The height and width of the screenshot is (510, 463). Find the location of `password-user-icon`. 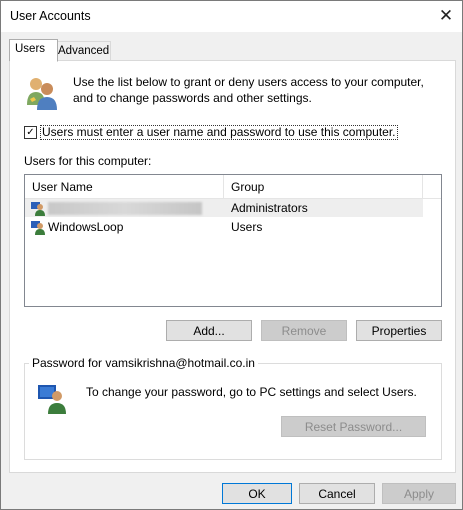

password-user-icon is located at coordinates (52, 399).